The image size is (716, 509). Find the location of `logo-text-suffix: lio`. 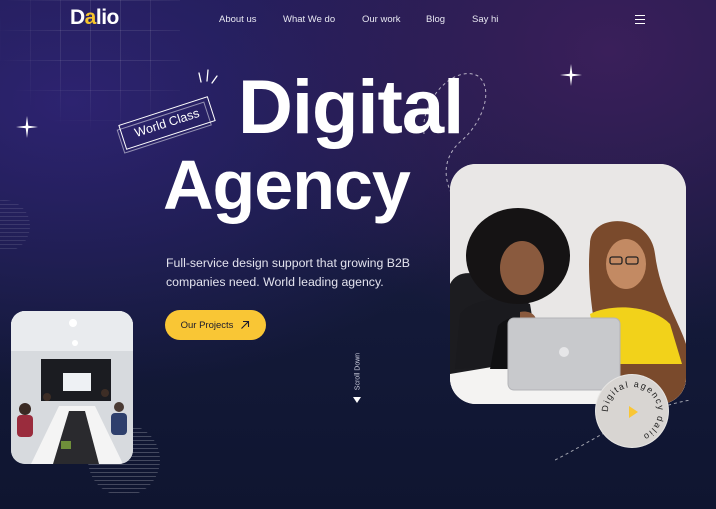

logo-text-suffix: lio is located at coordinates (107, 17).